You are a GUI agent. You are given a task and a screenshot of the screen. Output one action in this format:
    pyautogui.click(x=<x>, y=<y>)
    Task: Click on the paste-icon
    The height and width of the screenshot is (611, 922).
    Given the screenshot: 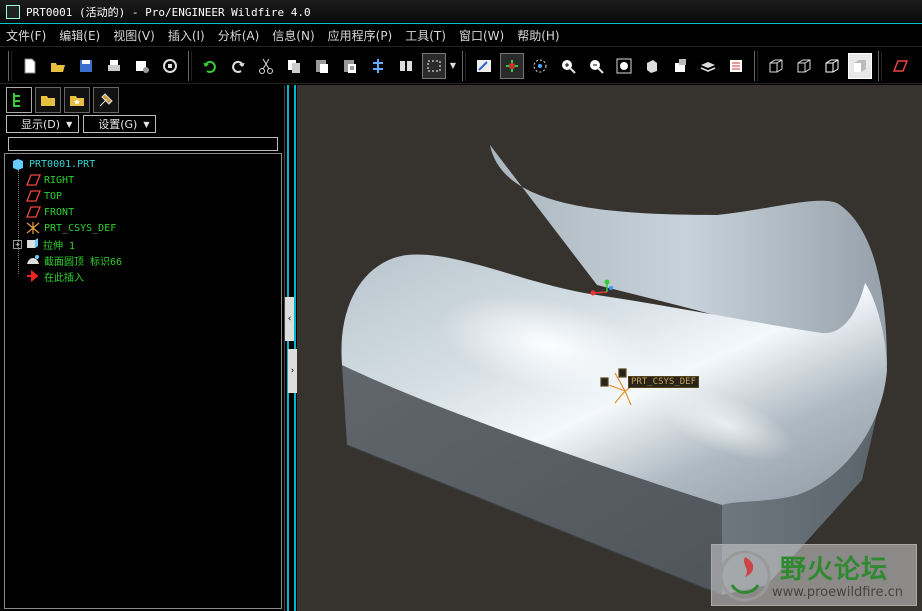 What is the action you would take?
    pyautogui.click(x=322, y=66)
    